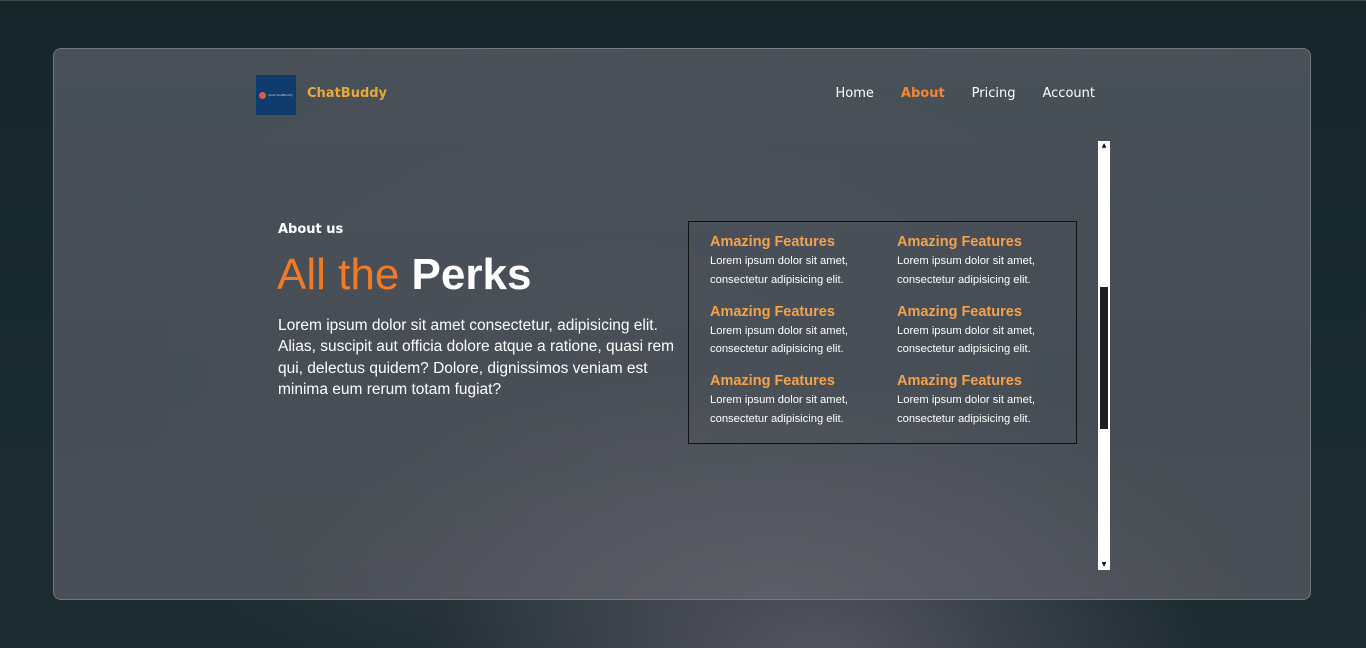 Image resolution: width=1366 pixels, height=648 pixels. What do you see at coordinates (923, 93) in the screenshot?
I see `nav-item-about: About` at bounding box center [923, 93].